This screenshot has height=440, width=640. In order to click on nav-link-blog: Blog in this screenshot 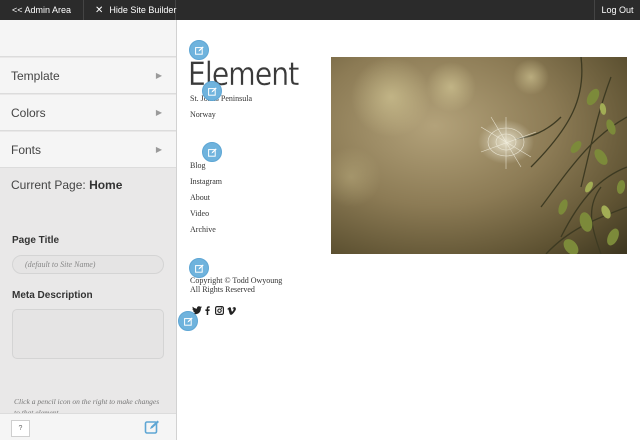, I will do `click(198, 165)`.